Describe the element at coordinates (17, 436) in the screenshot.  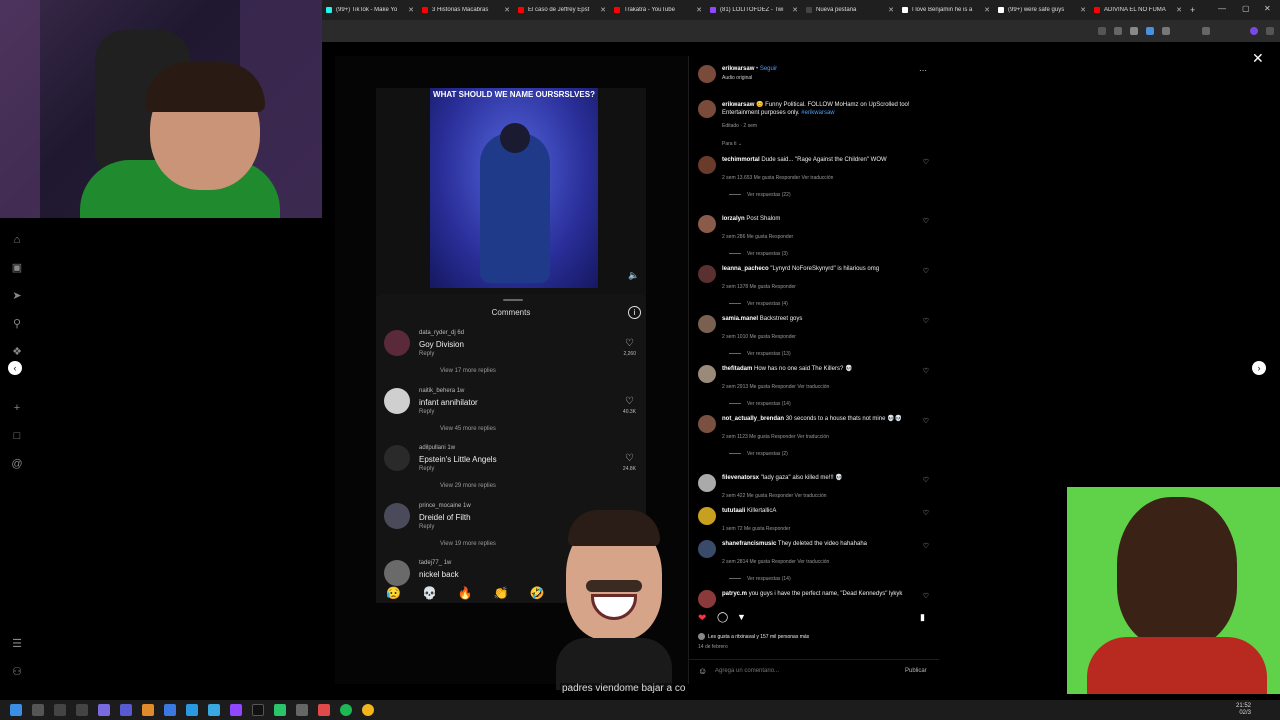
I see `dashboard-icon: □` at that location.